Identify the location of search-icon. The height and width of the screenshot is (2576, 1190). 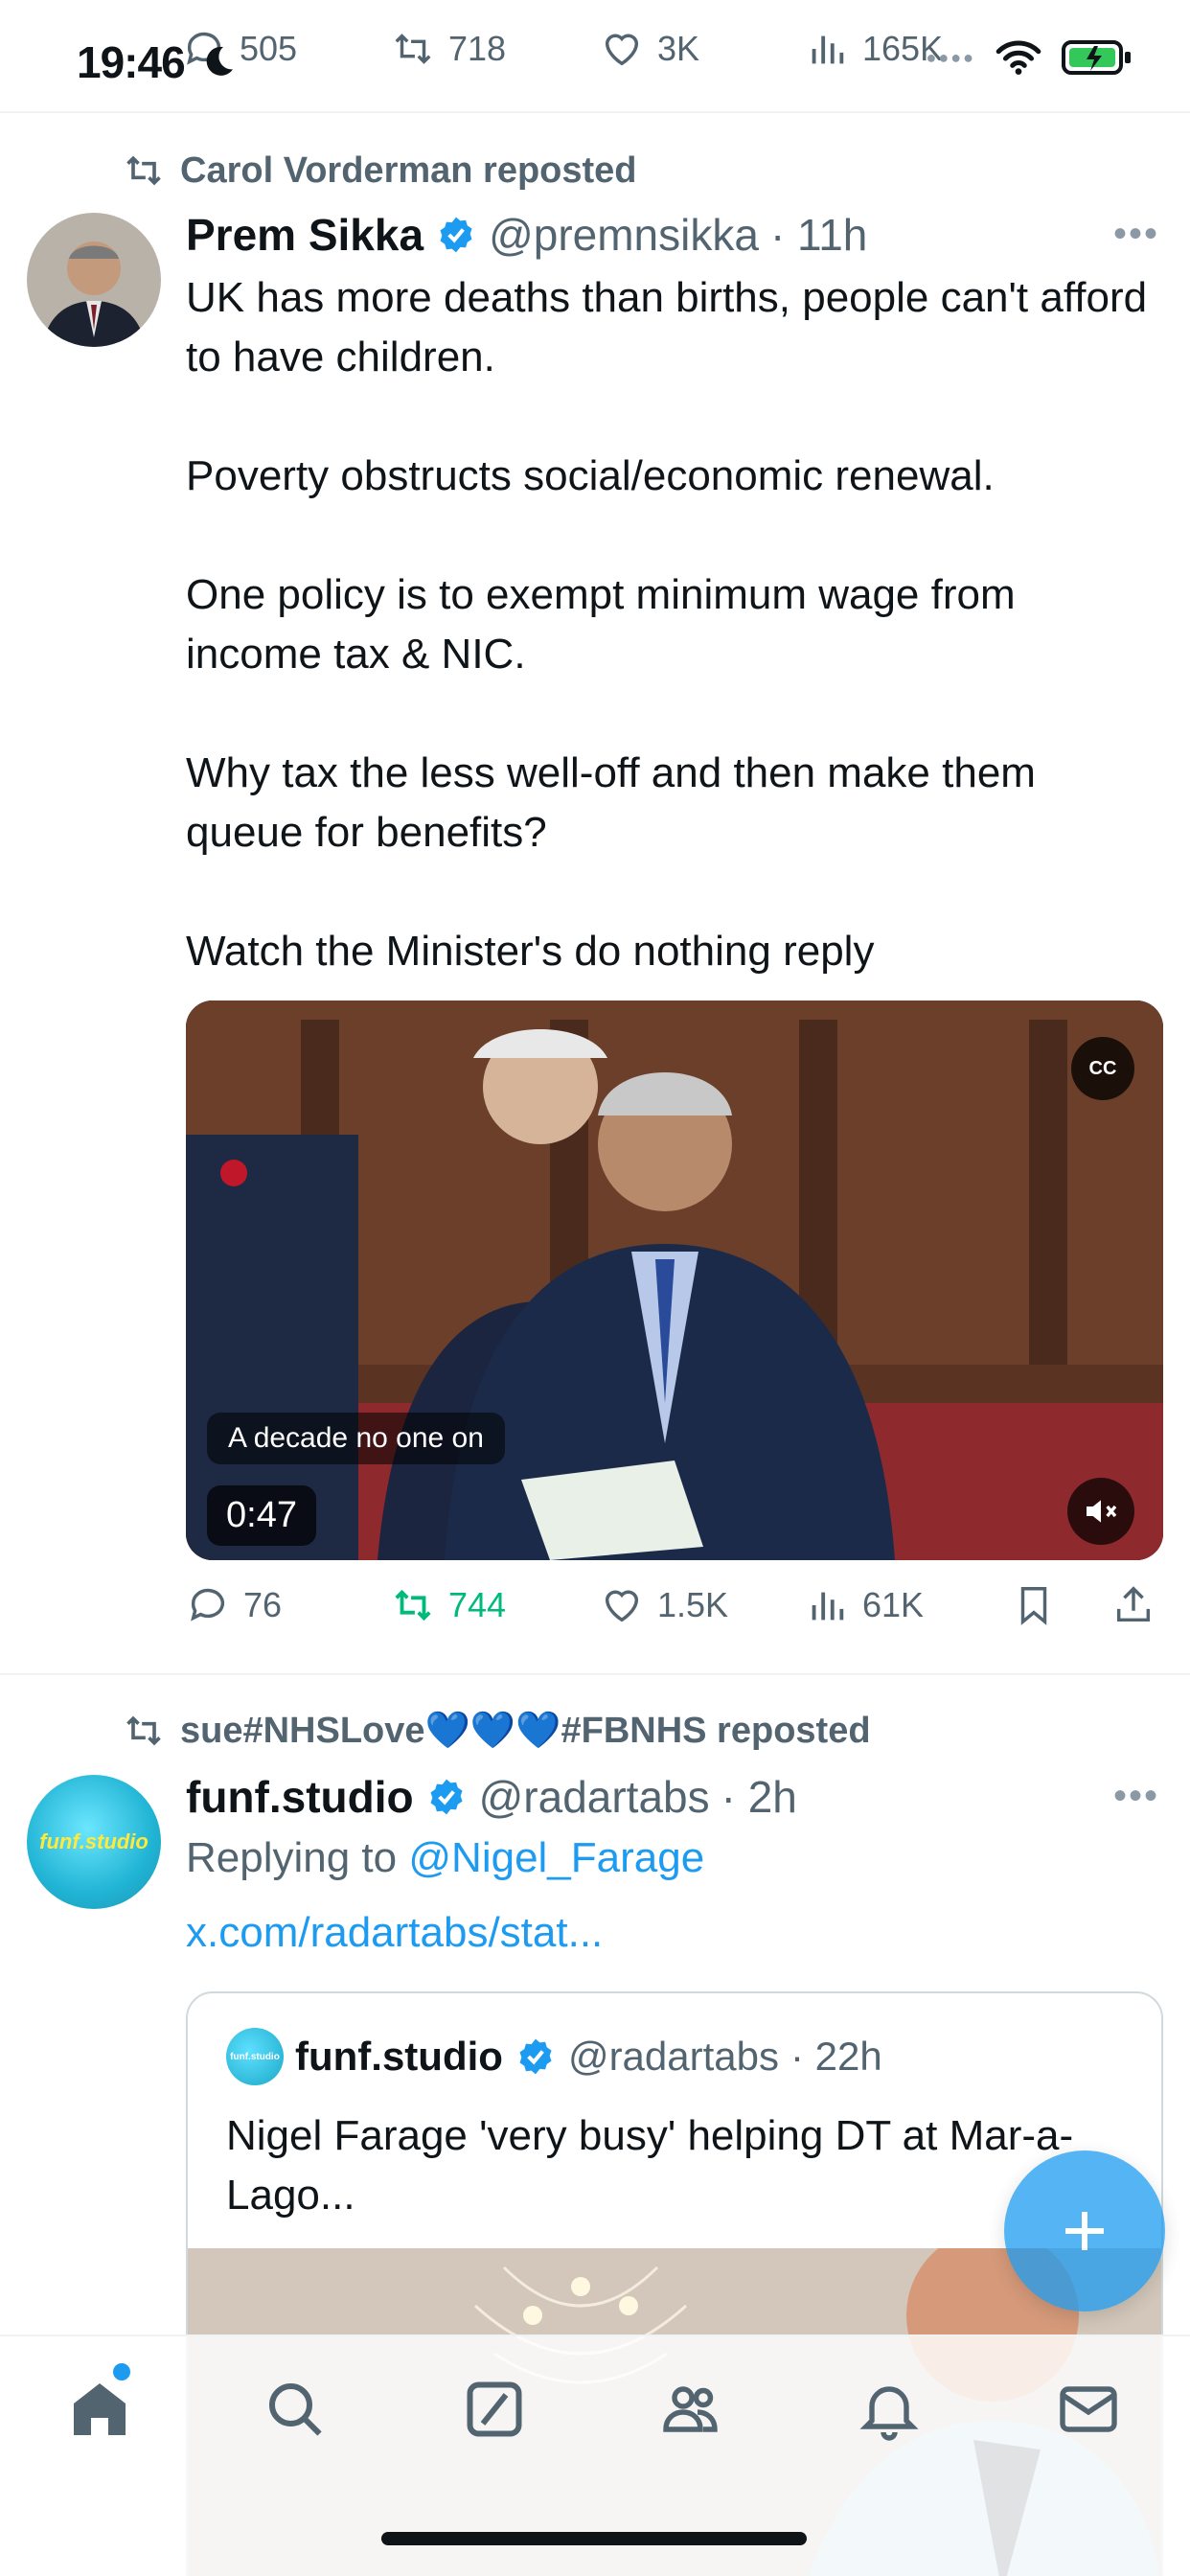
(295, 2409).